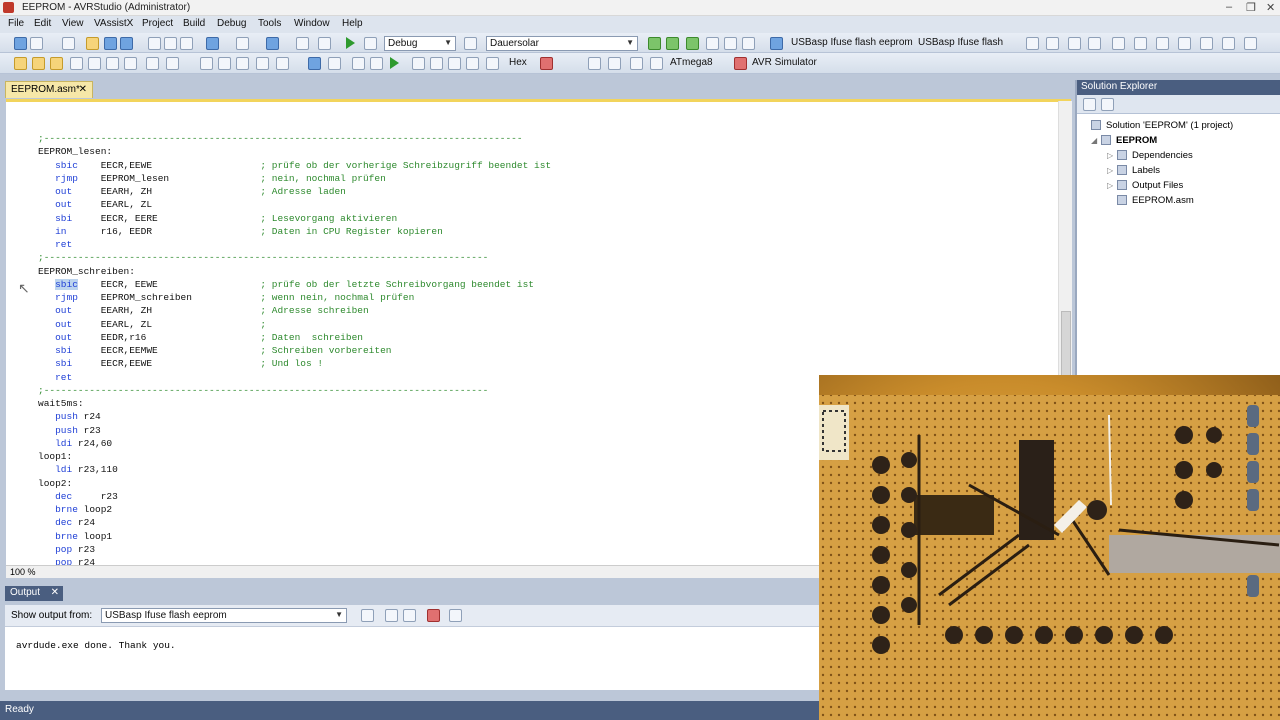  What do you see at coordinates (1052, 43) in the screenshot?
I see `toolbar-icon-b` at bounding box center [1052, 43].